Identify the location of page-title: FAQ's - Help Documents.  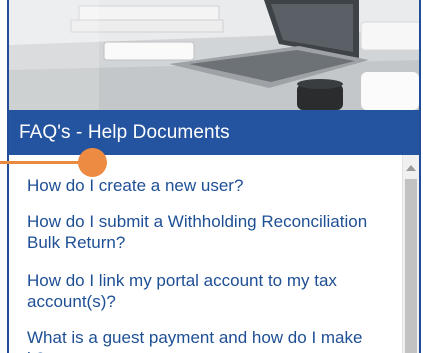
(124, 132).